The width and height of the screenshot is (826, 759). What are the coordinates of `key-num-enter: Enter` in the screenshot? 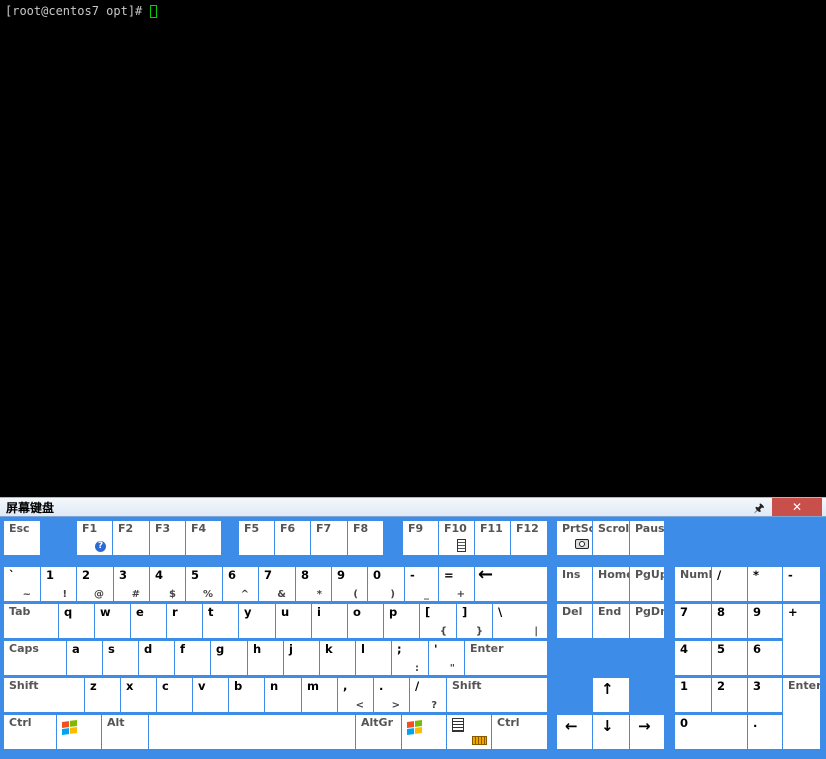 It's located at (801, 713).